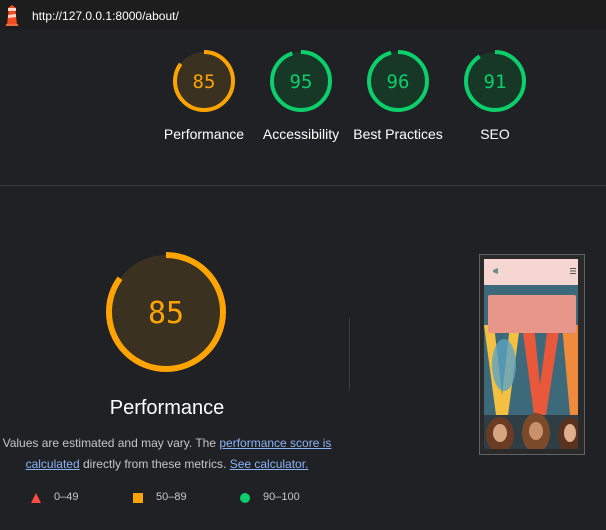 This screenshot has width=606, height=530. Describe the element at coordinates (531, 272) in the screenshot. I see `preview-header` at that location.